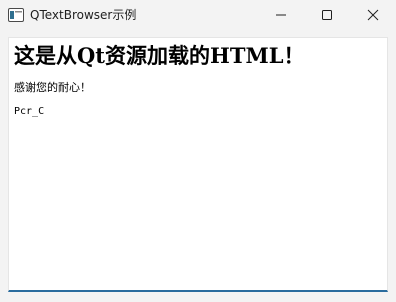 The width and height of the screenshot is (396, 302). I want to click on document-paragraph: 感谢您的耐心！, so click(52, 87).